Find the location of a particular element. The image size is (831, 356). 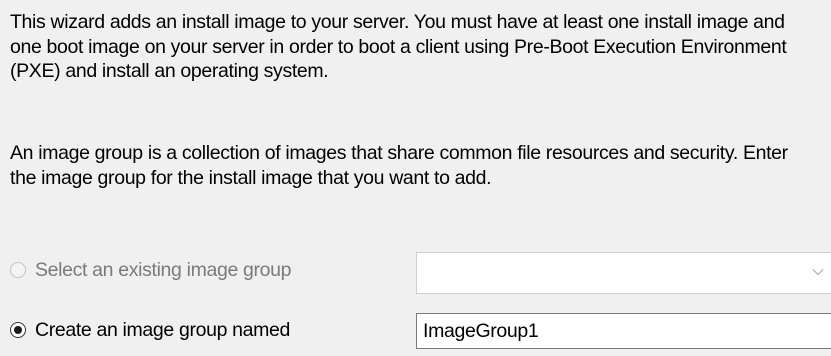

radio-selected-dot is located at coordinates (18, 330).